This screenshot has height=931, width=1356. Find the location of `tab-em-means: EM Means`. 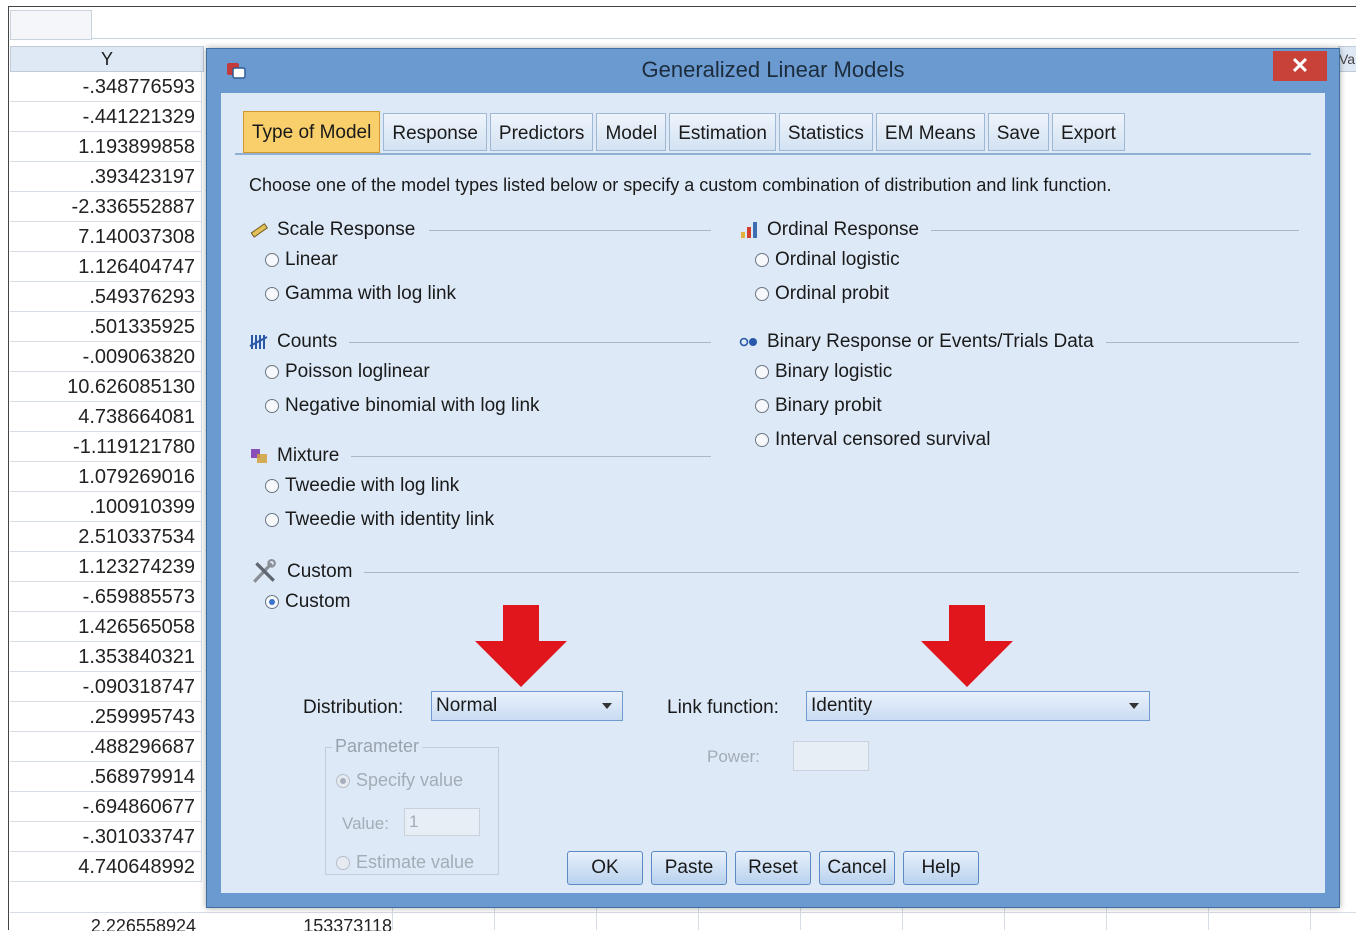

tab-em-means: EM Means is located at coordinates (930, 132).